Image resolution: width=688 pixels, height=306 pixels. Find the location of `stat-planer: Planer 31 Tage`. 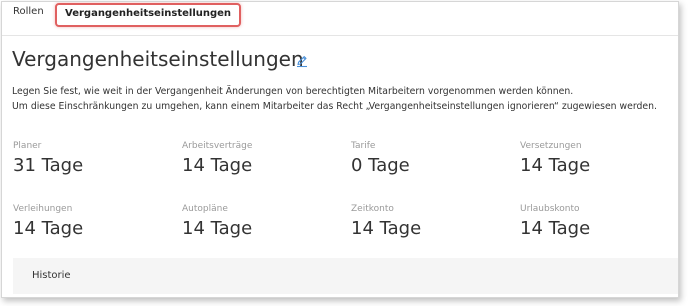

stat-planer: Planer 31 Tage is located at coordinates (48, 158).